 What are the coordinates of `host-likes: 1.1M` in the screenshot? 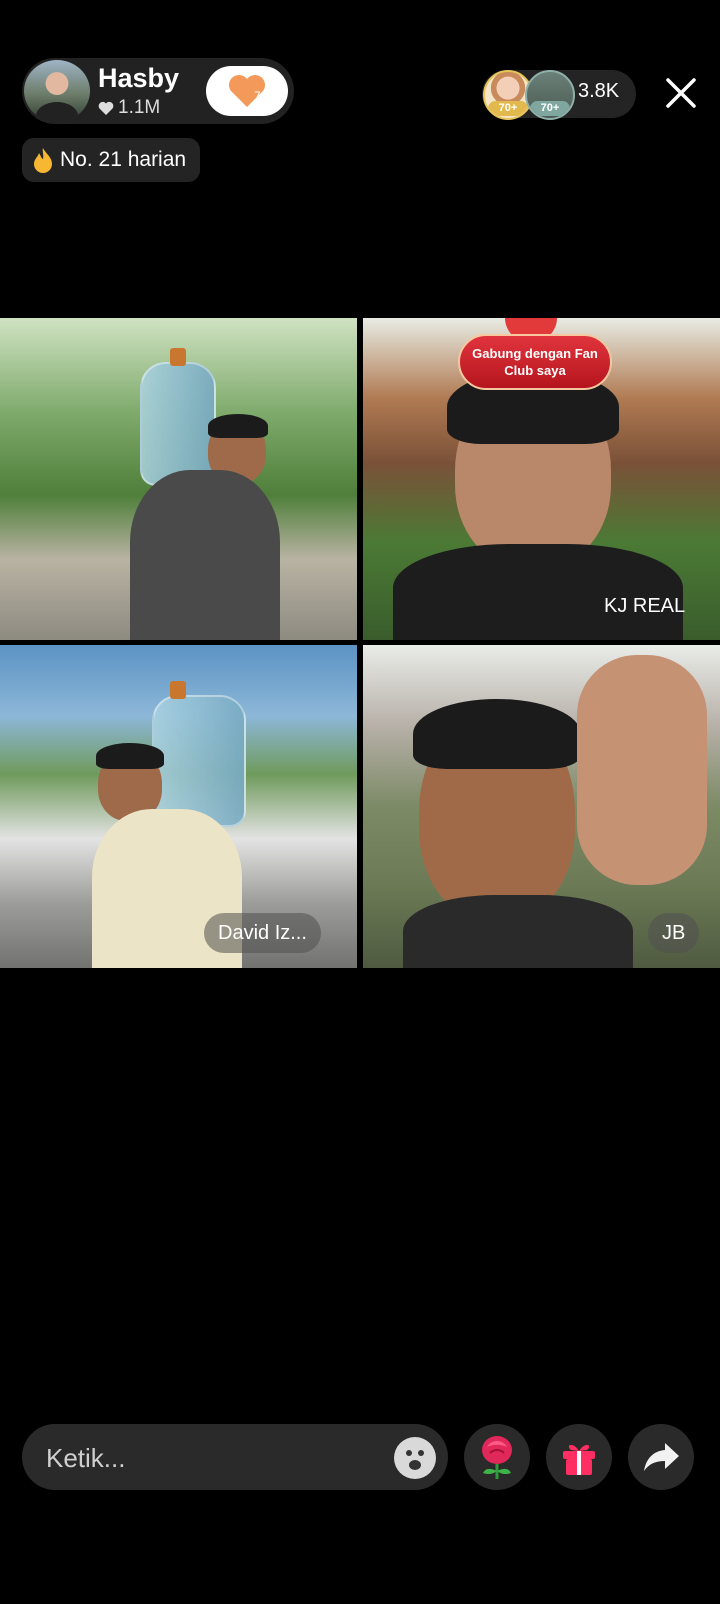 It's located at (129, 108).